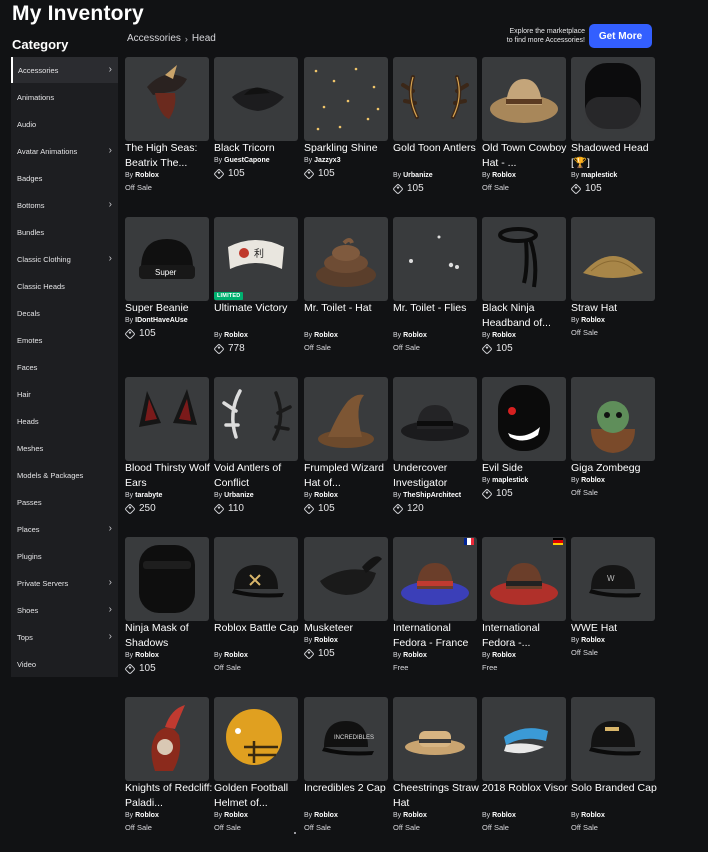 The image size is (708, 852). Describe the element at coordinates (348, 788) in the screenshot. I see `item-name: Incredibles 2 Cap` at that location.